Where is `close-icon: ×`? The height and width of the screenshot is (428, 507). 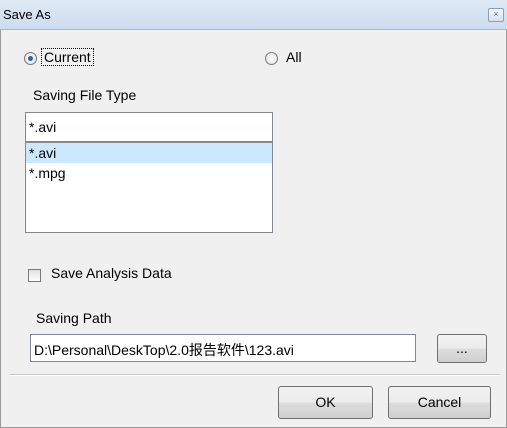 close-icon: × is located at coordinates (496, 15).